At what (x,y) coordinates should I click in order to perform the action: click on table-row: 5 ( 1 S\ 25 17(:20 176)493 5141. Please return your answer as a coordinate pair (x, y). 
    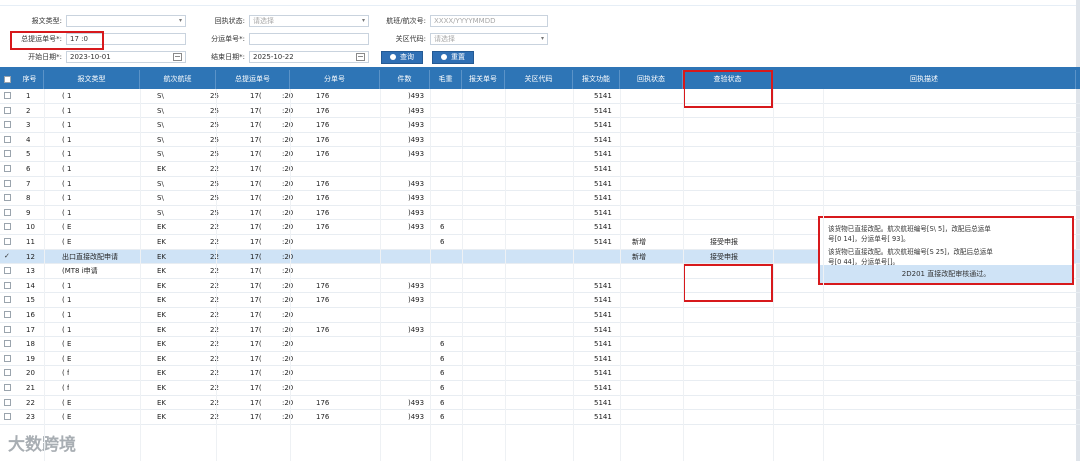
    Looking at the image, I should click on (540, 154).